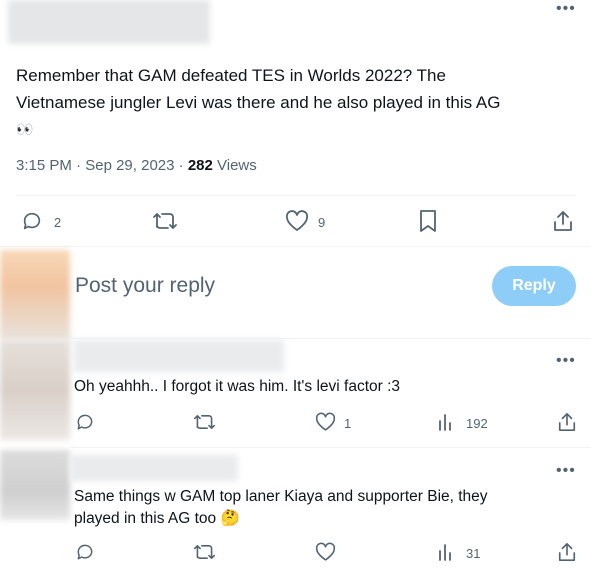 This screenshot has width=591, height=576. What do you see at coordinates (348, 423) in the screenshot?
I see `like-count: 1` at bounding box center [348, 423].